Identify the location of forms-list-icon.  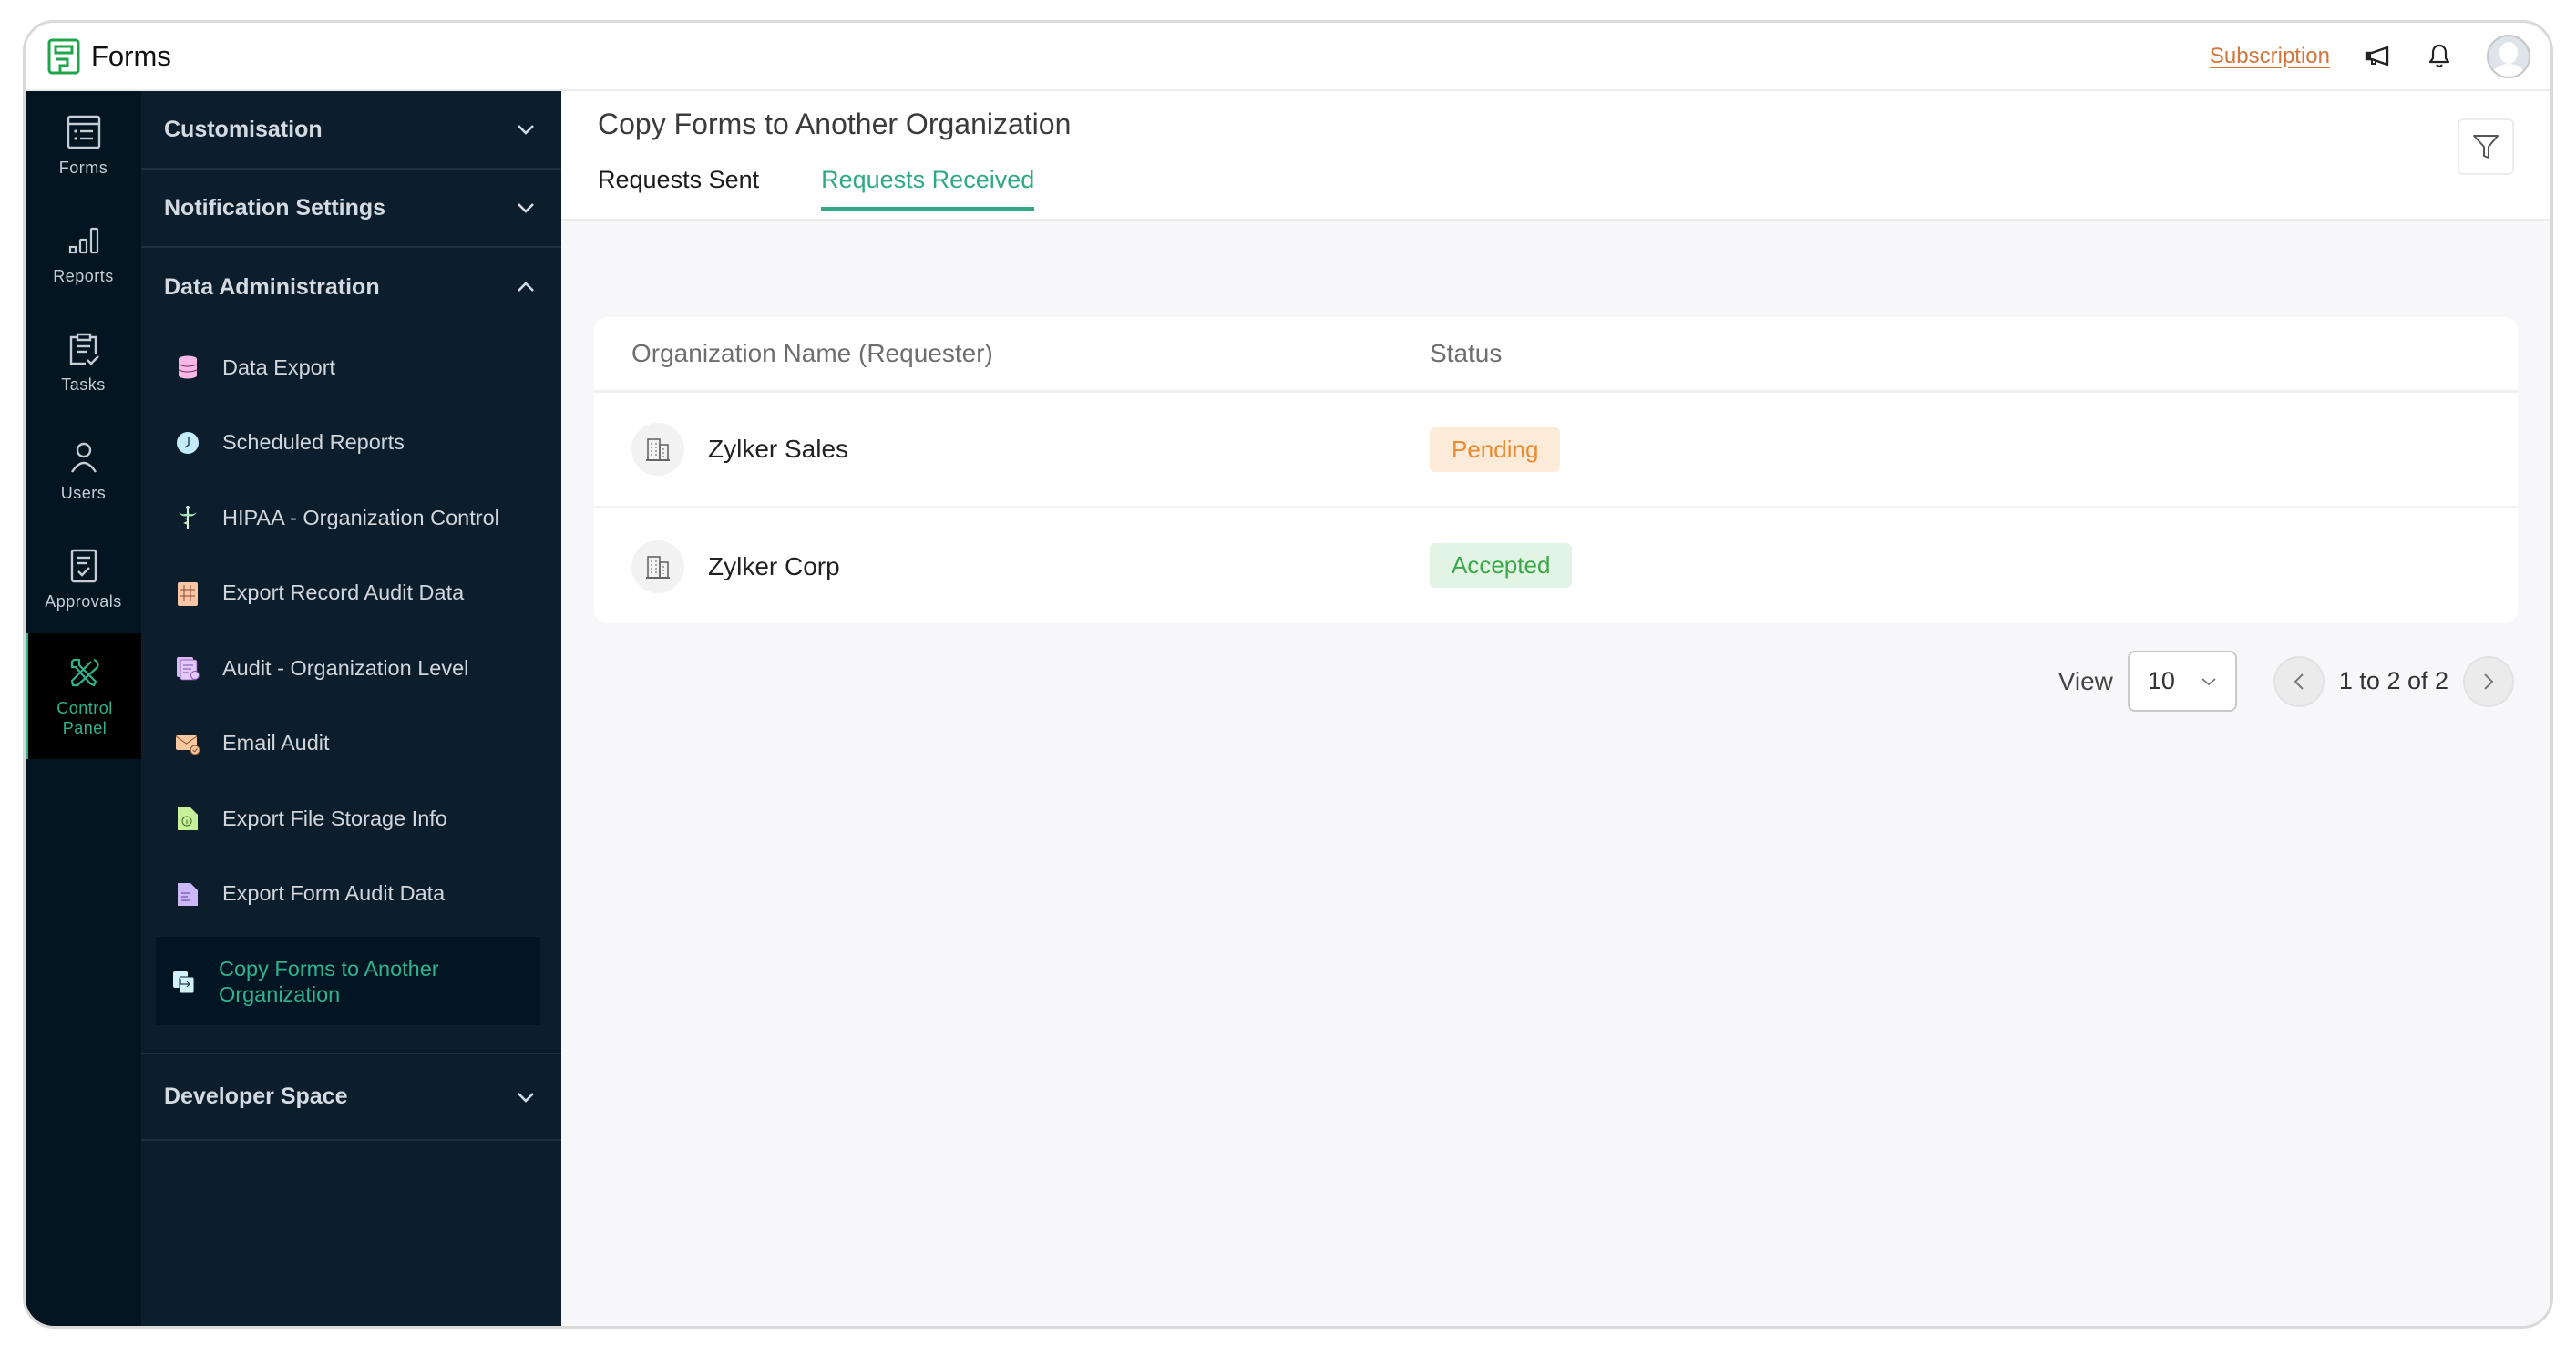
(83, 132).